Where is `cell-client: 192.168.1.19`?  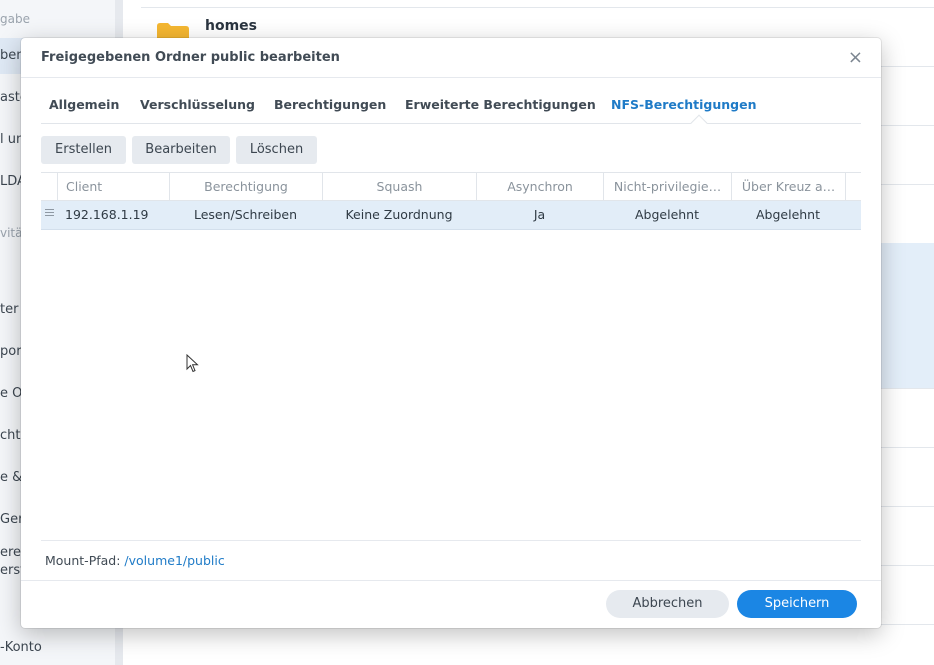 cell-client: 192.168.1.19 is located at coordinates (107, 214).